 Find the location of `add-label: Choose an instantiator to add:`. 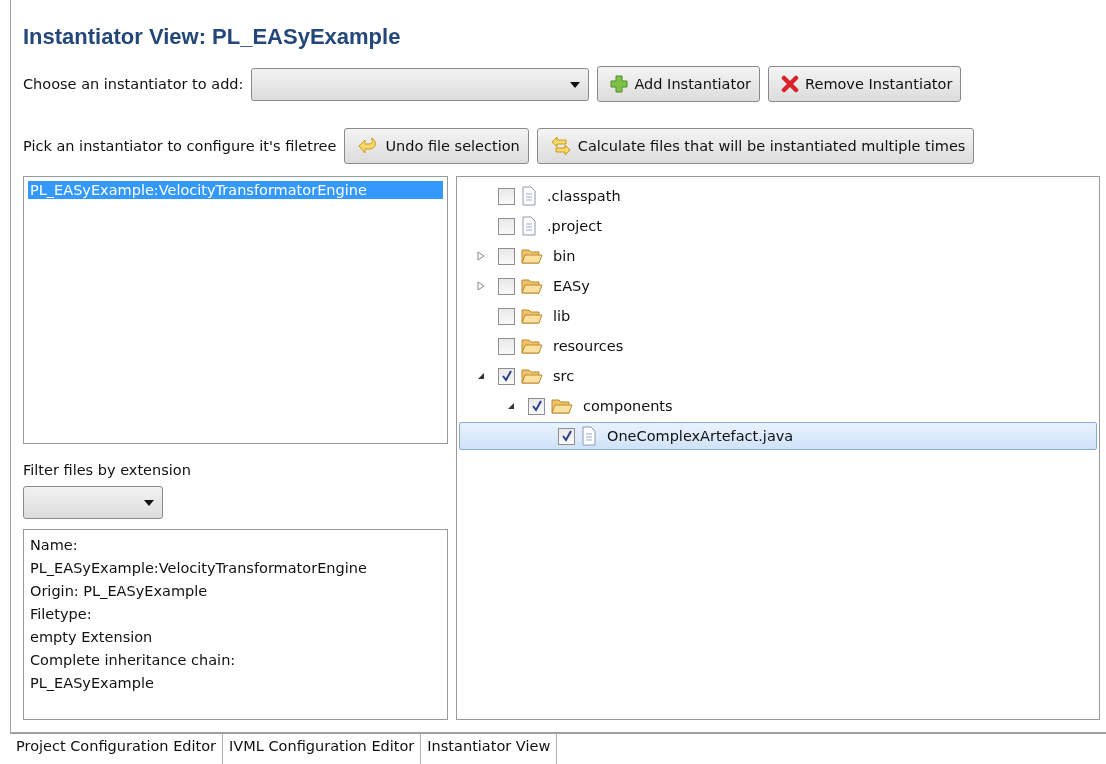

add-label: Choose an instantiator to add: is located at coordinates (133, 84).